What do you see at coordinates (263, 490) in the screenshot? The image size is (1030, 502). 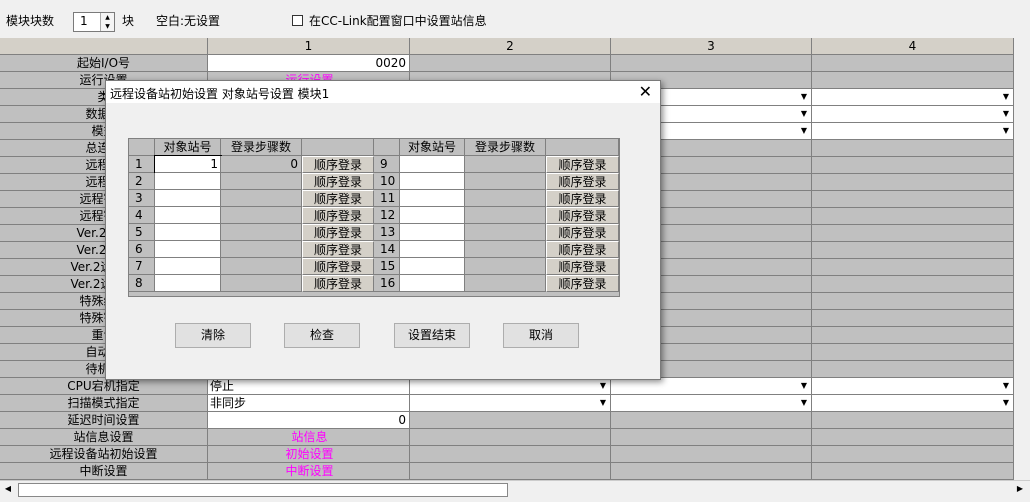 I see `scrollbar-thumb` at bounding box center [263, 490].